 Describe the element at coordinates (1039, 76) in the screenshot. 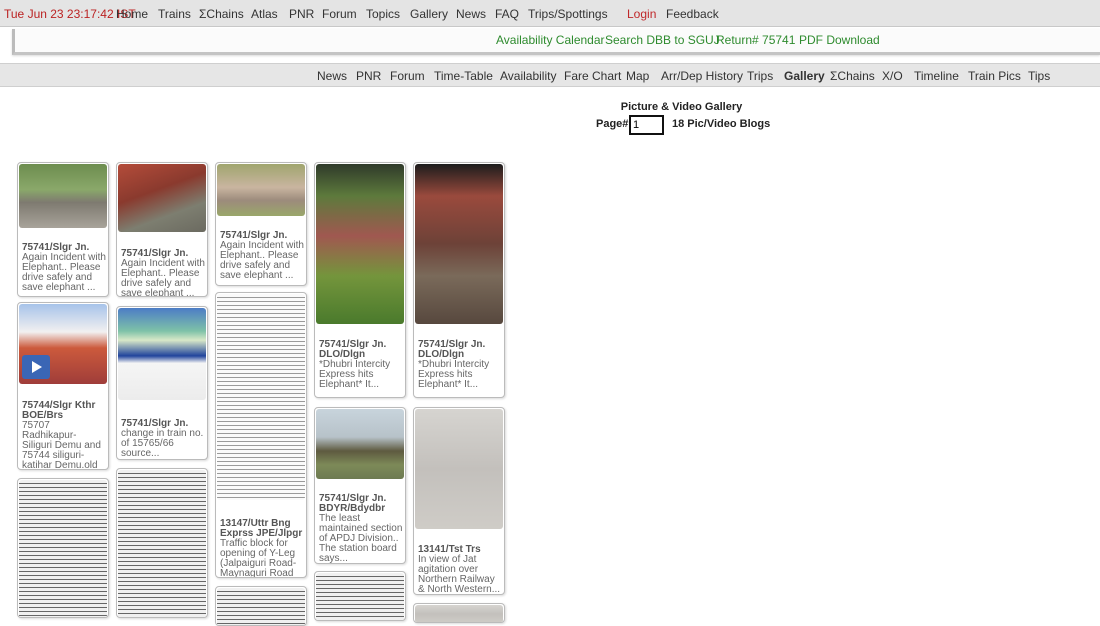

I see `tab-tips: Tips` at that location.